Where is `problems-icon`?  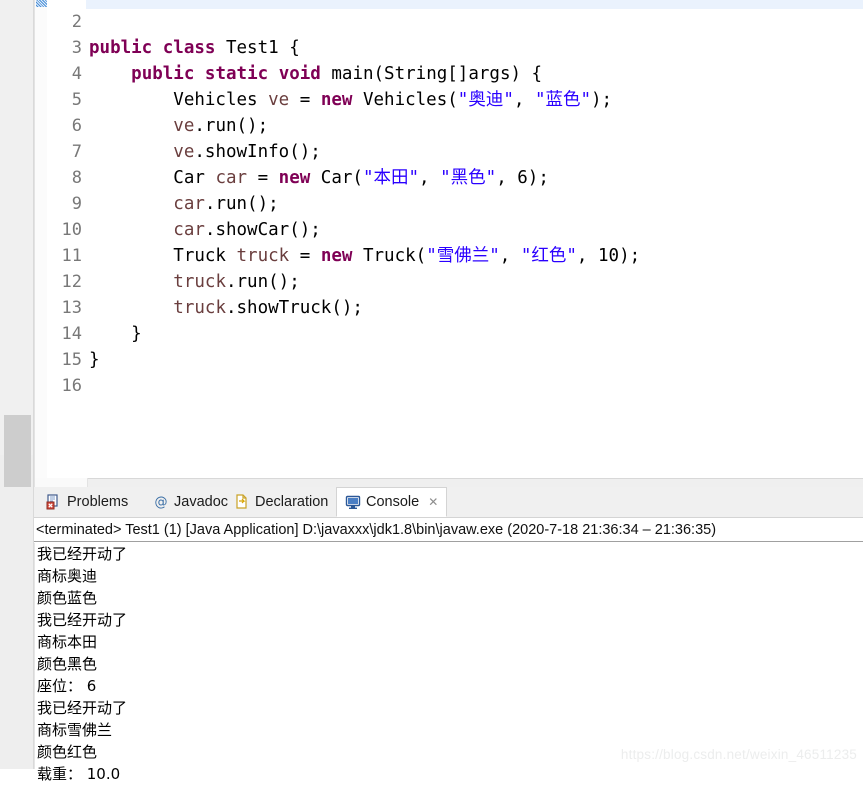
problems-icon is located at coordinates (54, 502).